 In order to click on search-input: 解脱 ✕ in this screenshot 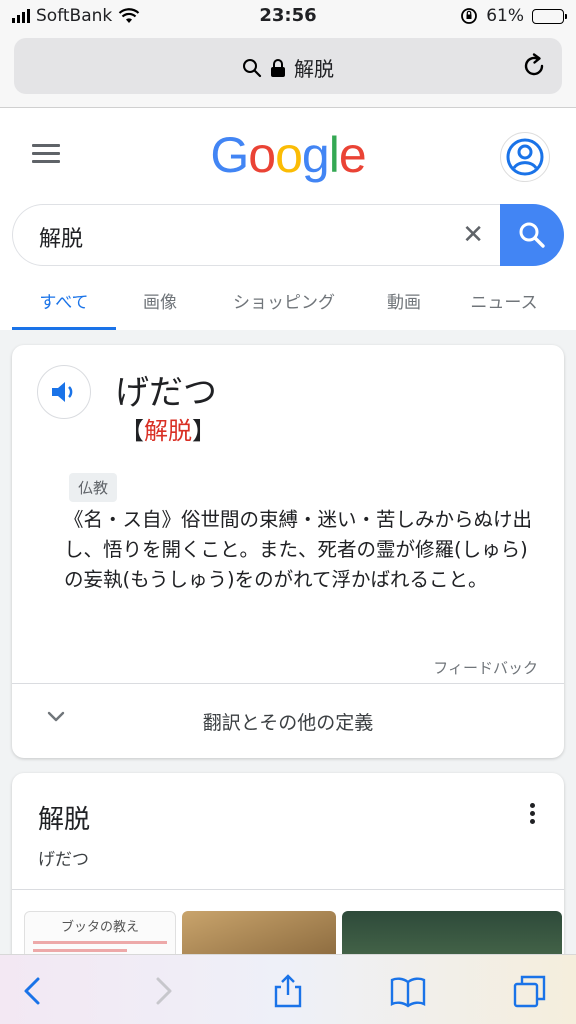, I will do `click(257, 235)`.